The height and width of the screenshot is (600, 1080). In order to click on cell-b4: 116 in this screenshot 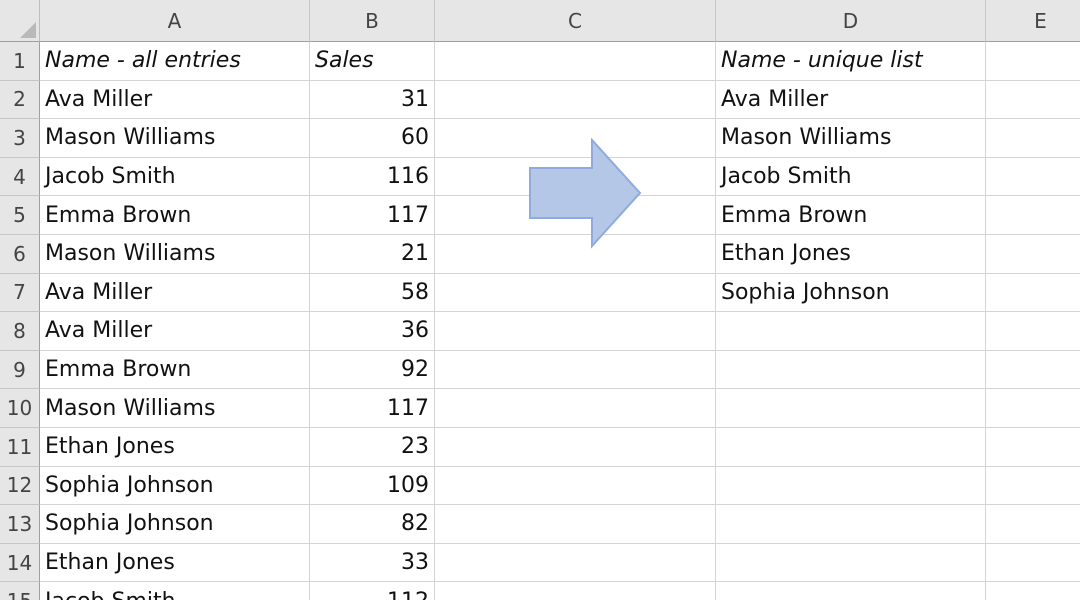, I will do `click(372, 177)`.